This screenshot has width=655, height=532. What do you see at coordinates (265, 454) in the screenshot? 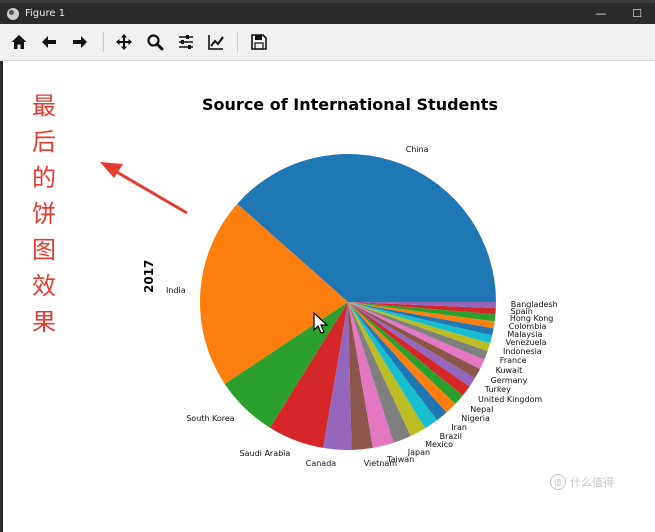
I see `pie-label: Saudi Arabia` at bounding box center [265, 454].